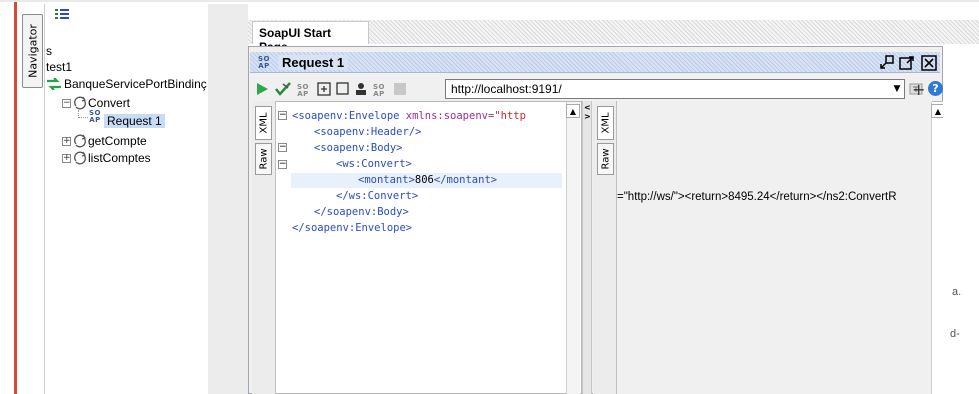 Image resolution: width=979 pixels, height=394 pixels. Describe the element at coordinates (573, 248) in the screenshot. I see `request-scrollbar` at that location.